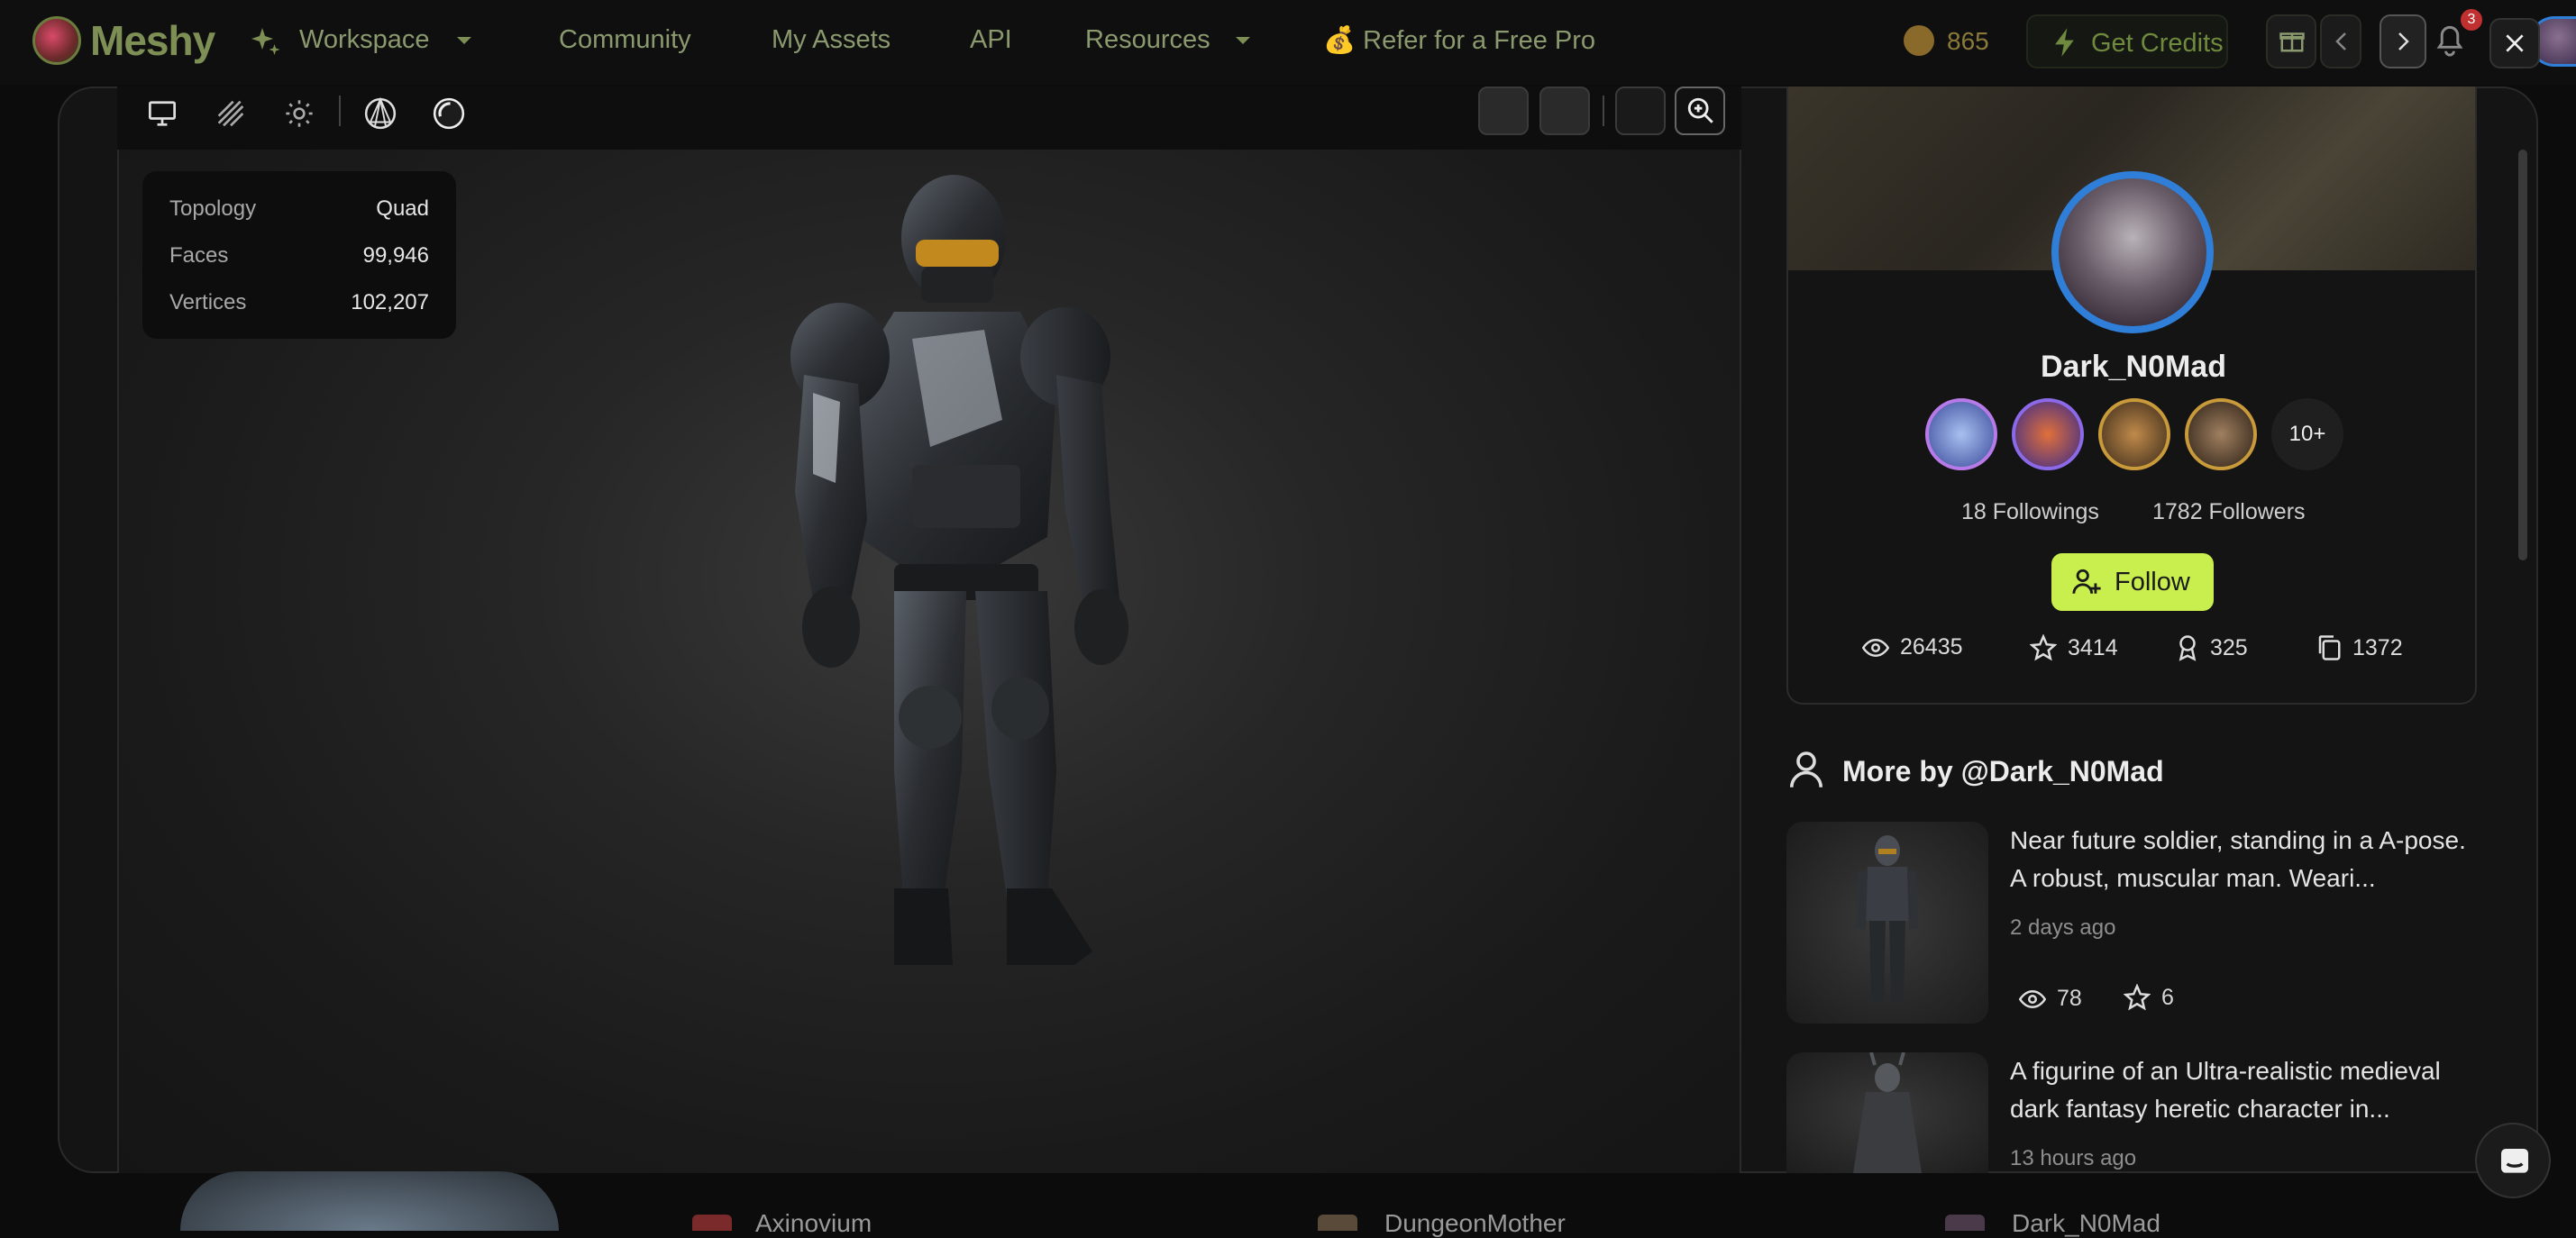 This screenshot has height=1238, width=2576. Describe the element at coordinates (2329, 647) in the screenshot. I see `copy-icon` at that location.